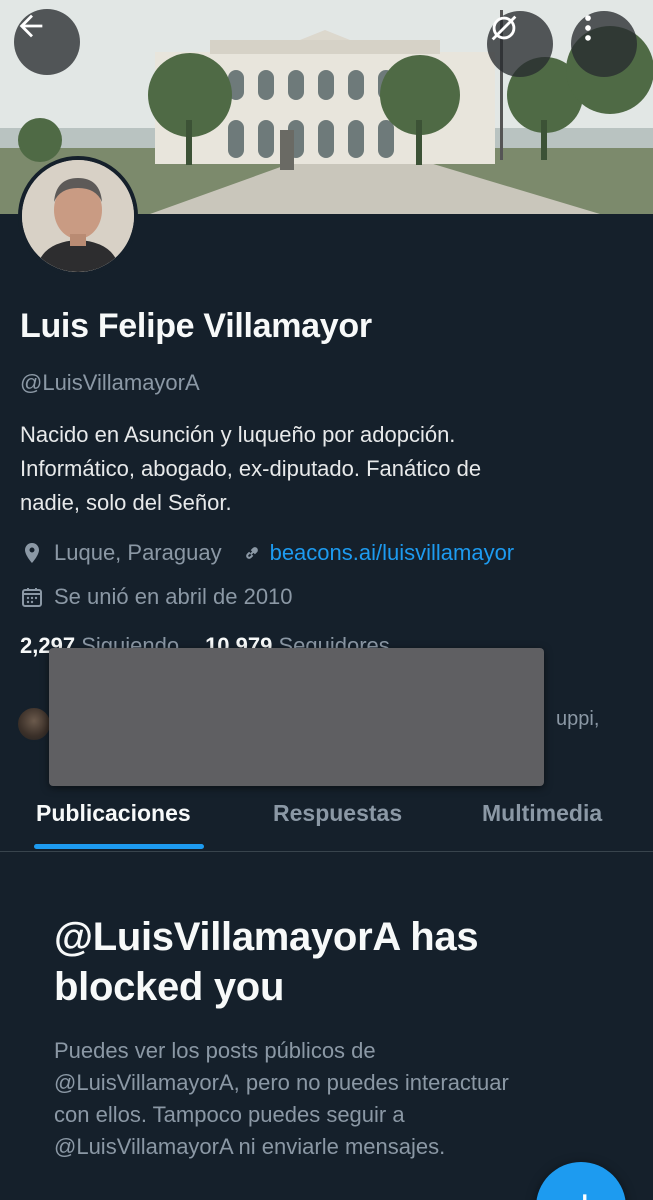  I want to click on profile-handle: @LuisVillamayorA, so click(110, 382).